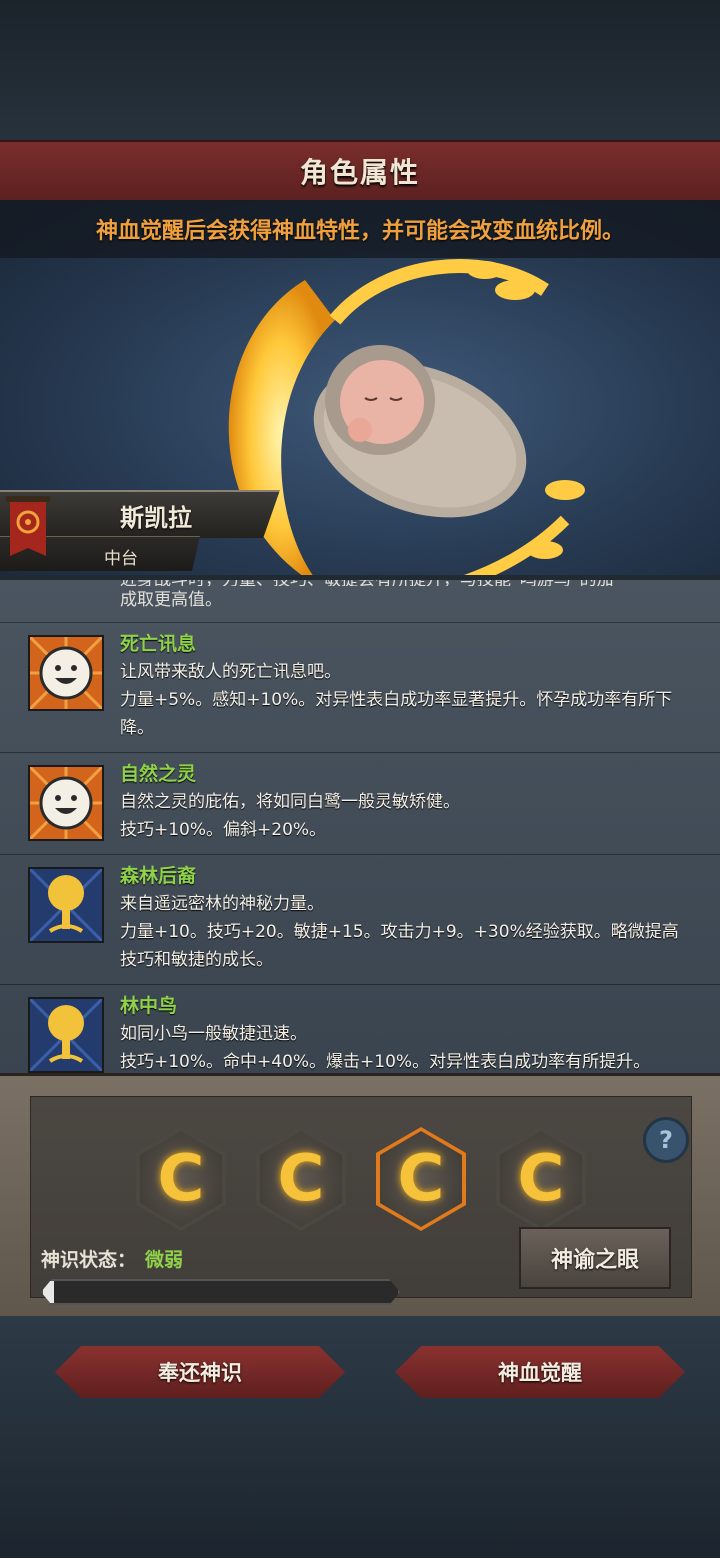 The height and width of the screenshot is (1558, 720). Describe the element at coordinates (359, 231) in the screenshot. I see `hint-text: 神血觉醒后会获得神血特性，并可能会改变血统比例。` at that location.